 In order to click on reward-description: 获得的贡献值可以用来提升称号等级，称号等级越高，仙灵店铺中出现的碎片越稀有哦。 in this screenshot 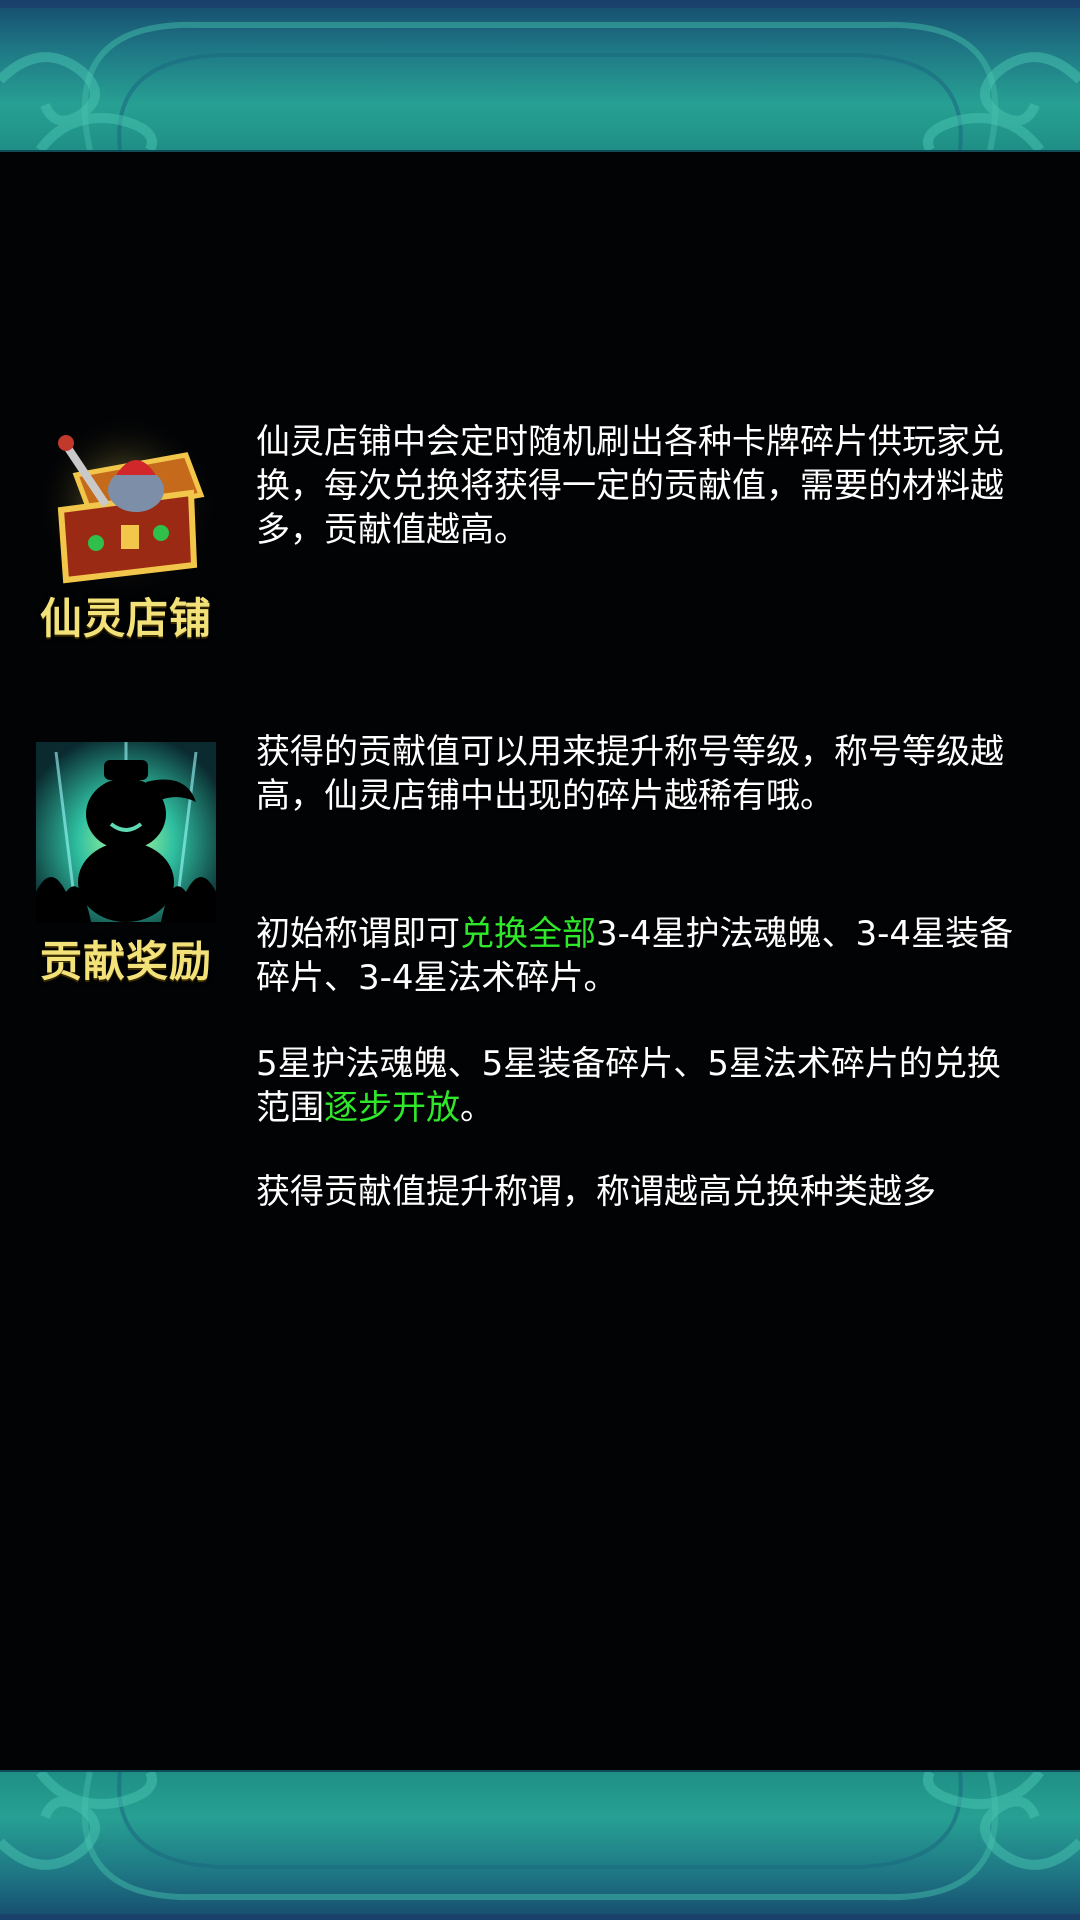, I will do `click(630, 774)`.